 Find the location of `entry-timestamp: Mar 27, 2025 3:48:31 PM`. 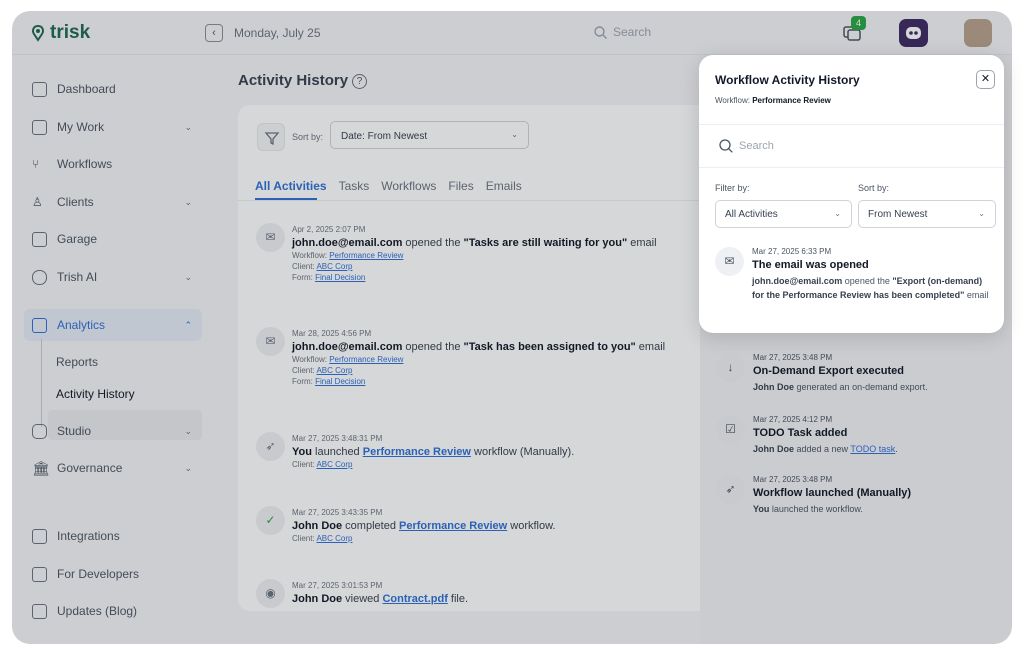

entry-timestamp: Mar 27, 2025 3:48:31 PM is located at coordinates (337, 438).